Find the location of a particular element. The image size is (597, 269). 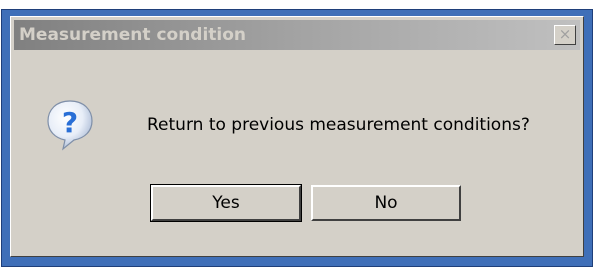

title-bar: Measurement condition × is located at coordinates (297, 35).